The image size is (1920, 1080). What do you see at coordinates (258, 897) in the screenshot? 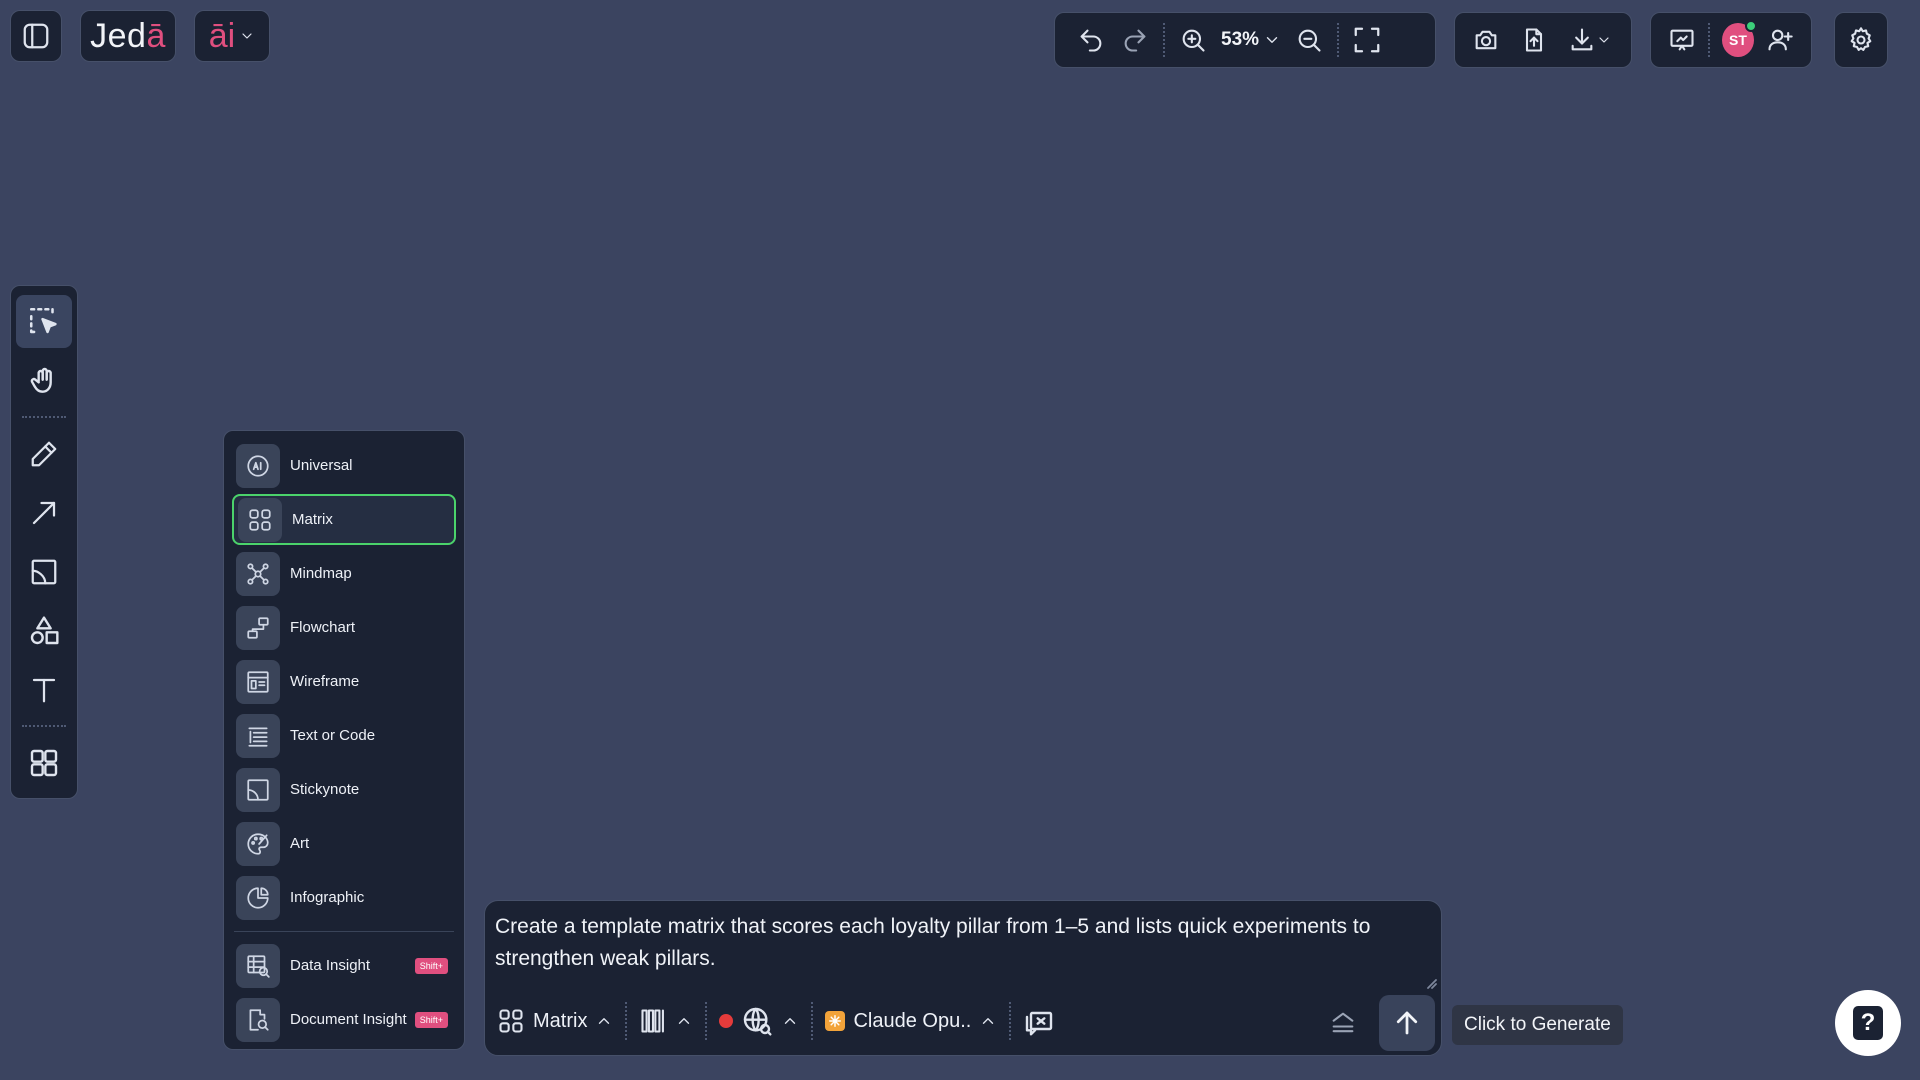
I see `pie-chart-icon` at bounding box center [258, 897].